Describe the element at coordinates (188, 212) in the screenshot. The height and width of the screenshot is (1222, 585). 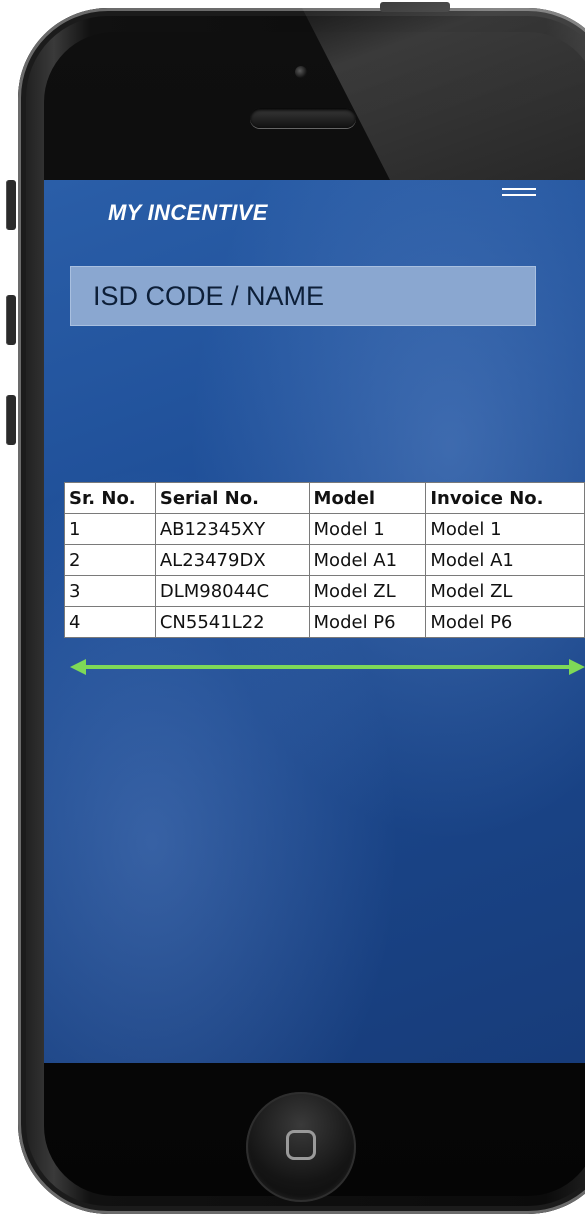
I see `app-title: MY INCENTIVE` at that location.